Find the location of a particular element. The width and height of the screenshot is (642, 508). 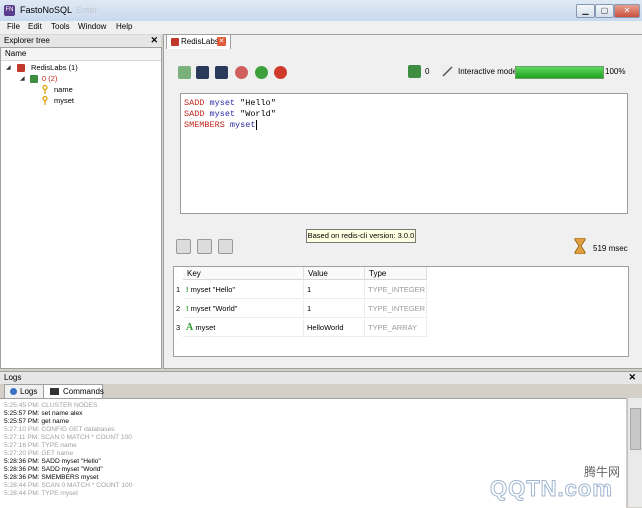

key-label: myset is located at coordinates (64, 100).